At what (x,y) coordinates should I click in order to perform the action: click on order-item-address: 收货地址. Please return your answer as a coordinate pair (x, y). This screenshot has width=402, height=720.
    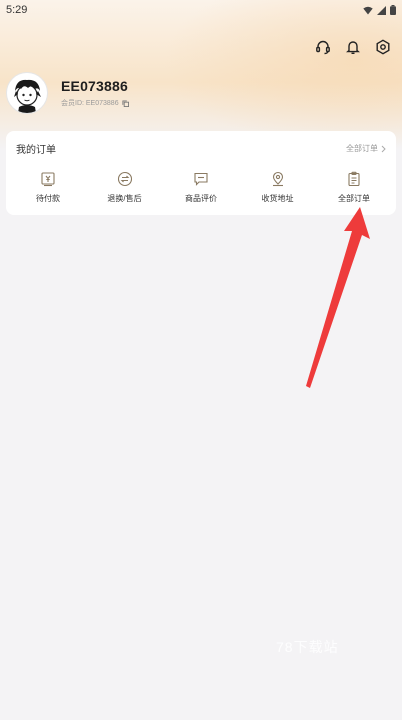
    Looking at the image, I should click on (278, 187).